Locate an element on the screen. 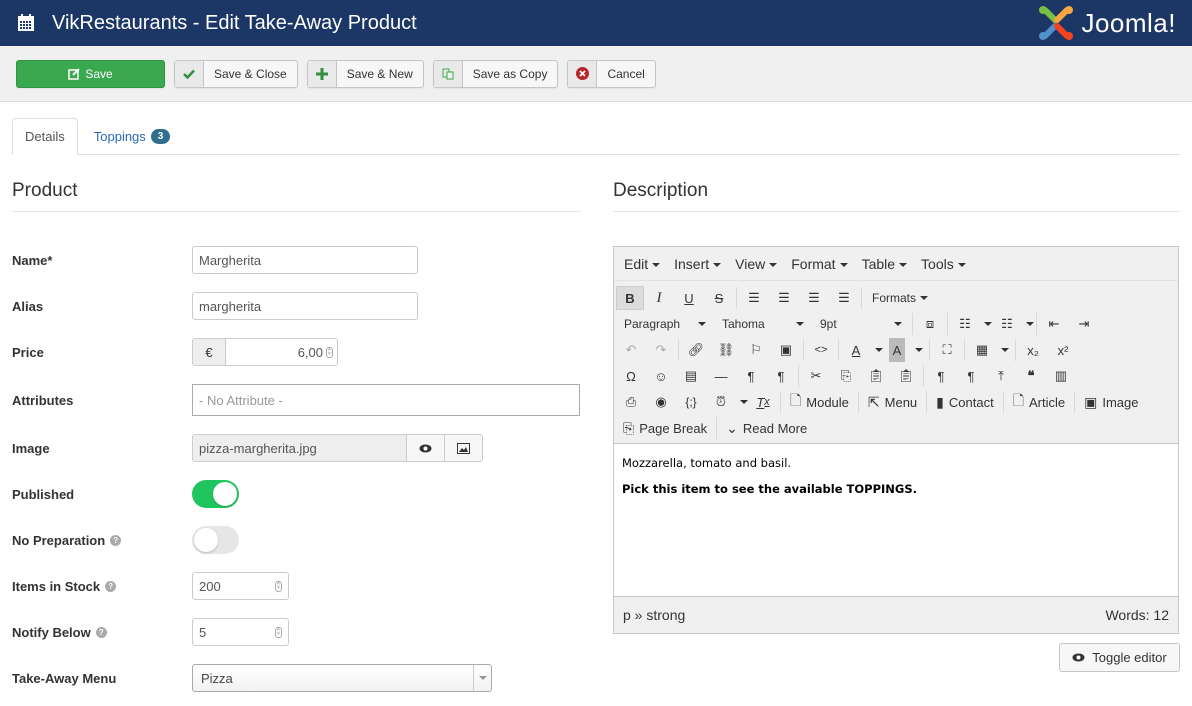 The height and width of the screenshot is (706, 1192). tab-toppings: Toppings 3 is located at coordinates (132, 136).